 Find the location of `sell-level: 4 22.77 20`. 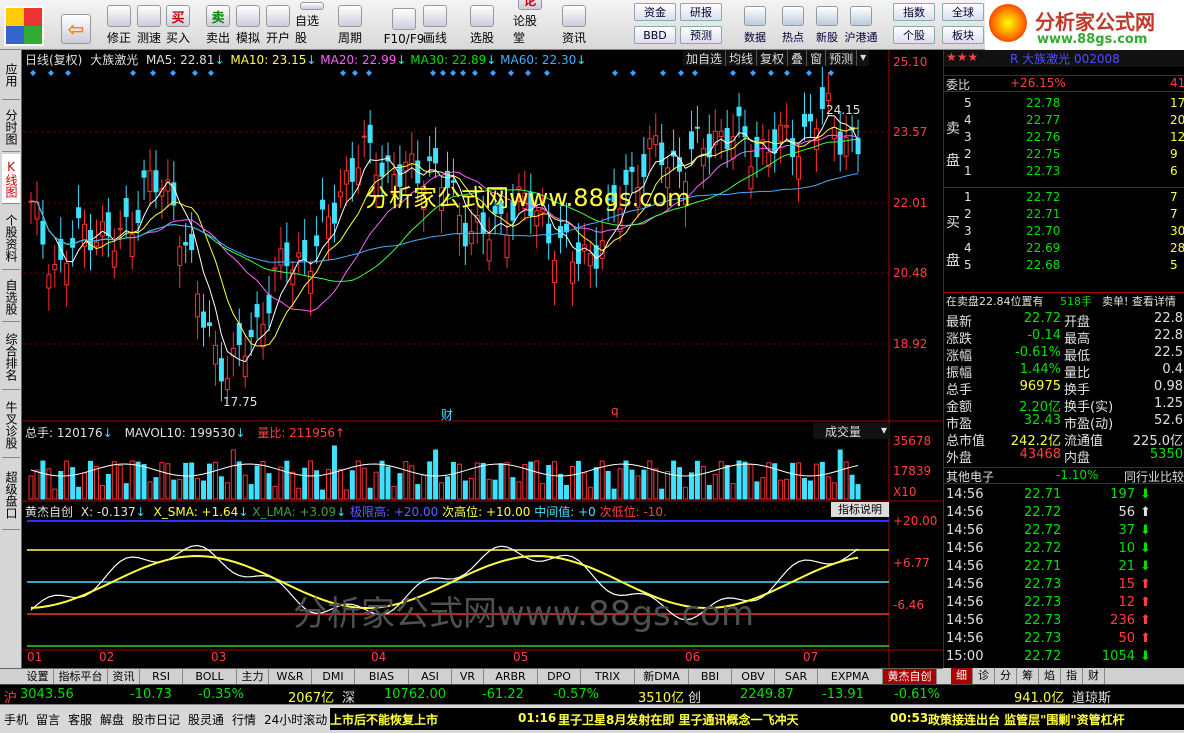

sell-level: 4 22.77 20 is located at coordinates (1064, 121).